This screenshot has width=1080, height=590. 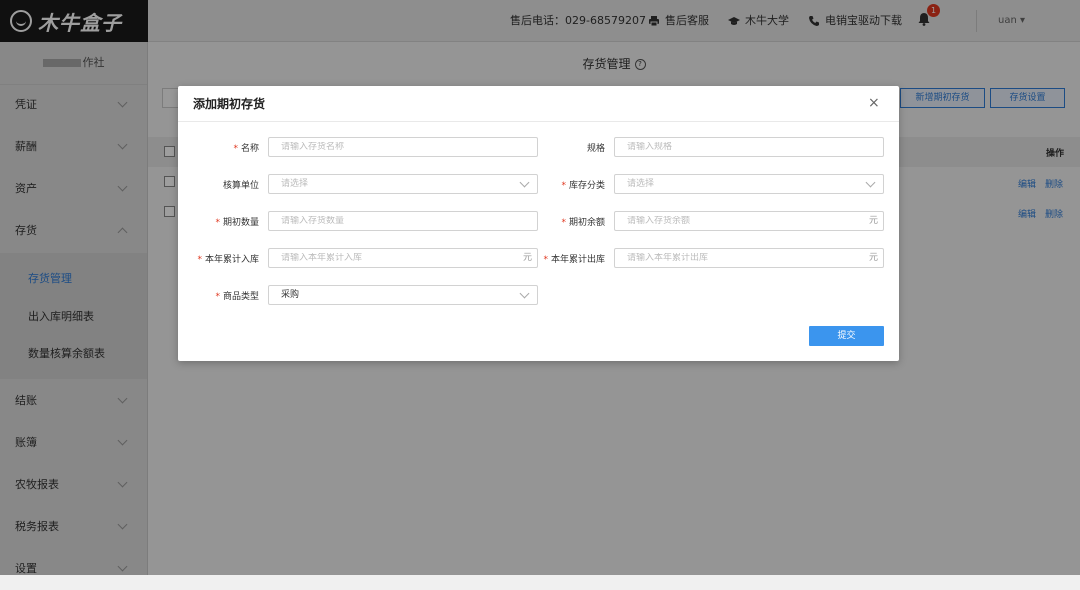 I want to click on field-label-name: * 名称, so click(x=246, y=147).